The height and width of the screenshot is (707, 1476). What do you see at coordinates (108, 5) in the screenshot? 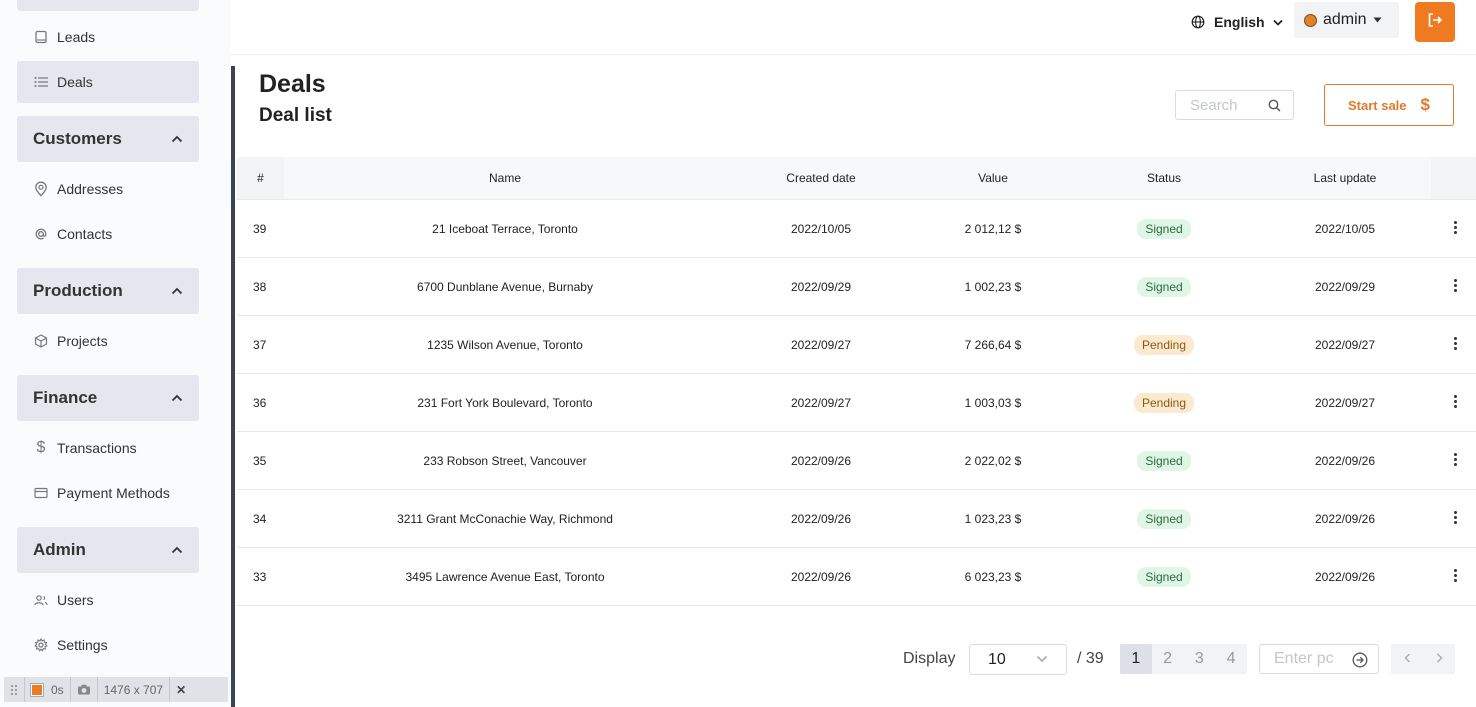
I see `sidebar-top-item` at bounding box center [108, 5].